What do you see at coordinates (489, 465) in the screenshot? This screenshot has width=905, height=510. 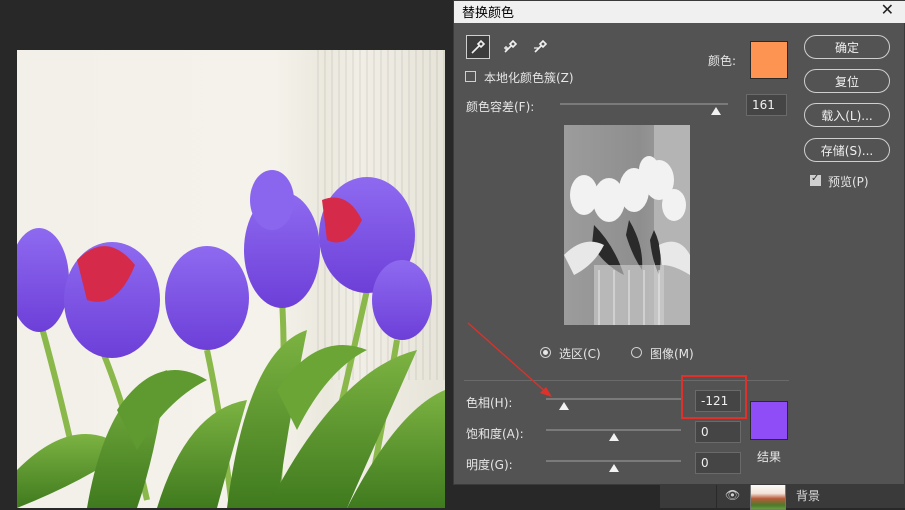 I see `lightness-label: 明度(G):` at bounding box center [489, 465].